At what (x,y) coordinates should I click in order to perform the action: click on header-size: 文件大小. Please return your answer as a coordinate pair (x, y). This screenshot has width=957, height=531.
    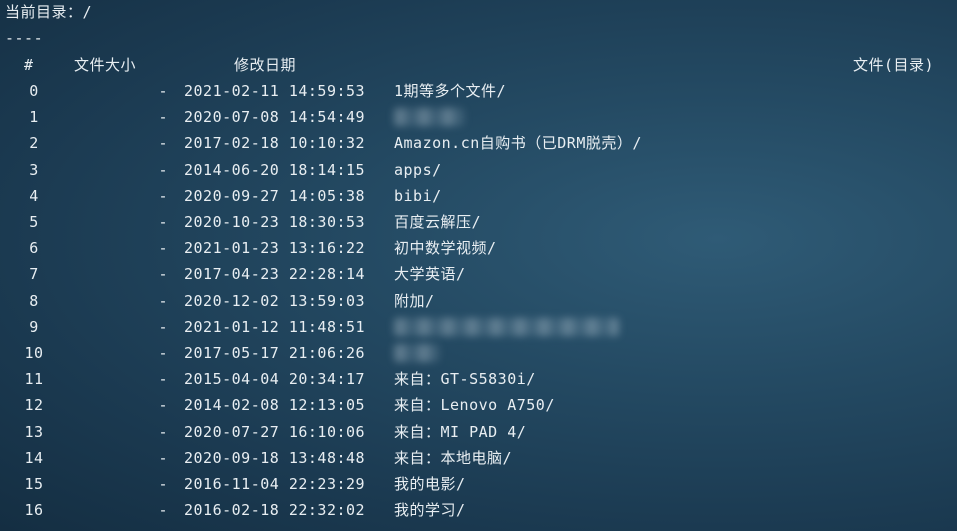
    Looking at the image, I should click on (105, 65).